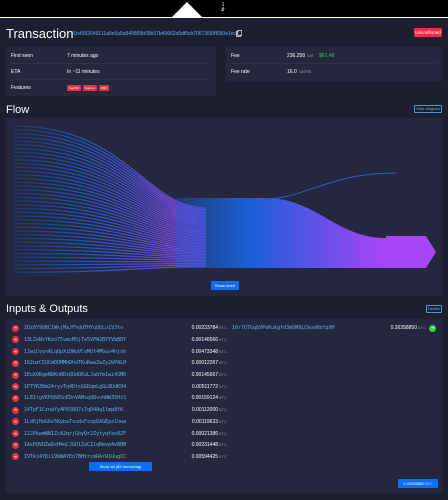  I want to click on fee-row: Fee 236,258 sat $61.48, so click(334, 56).